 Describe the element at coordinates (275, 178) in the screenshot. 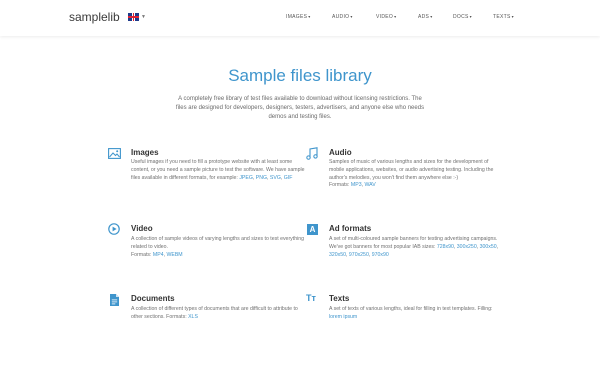

I see `link-svg: SVG` at that location.